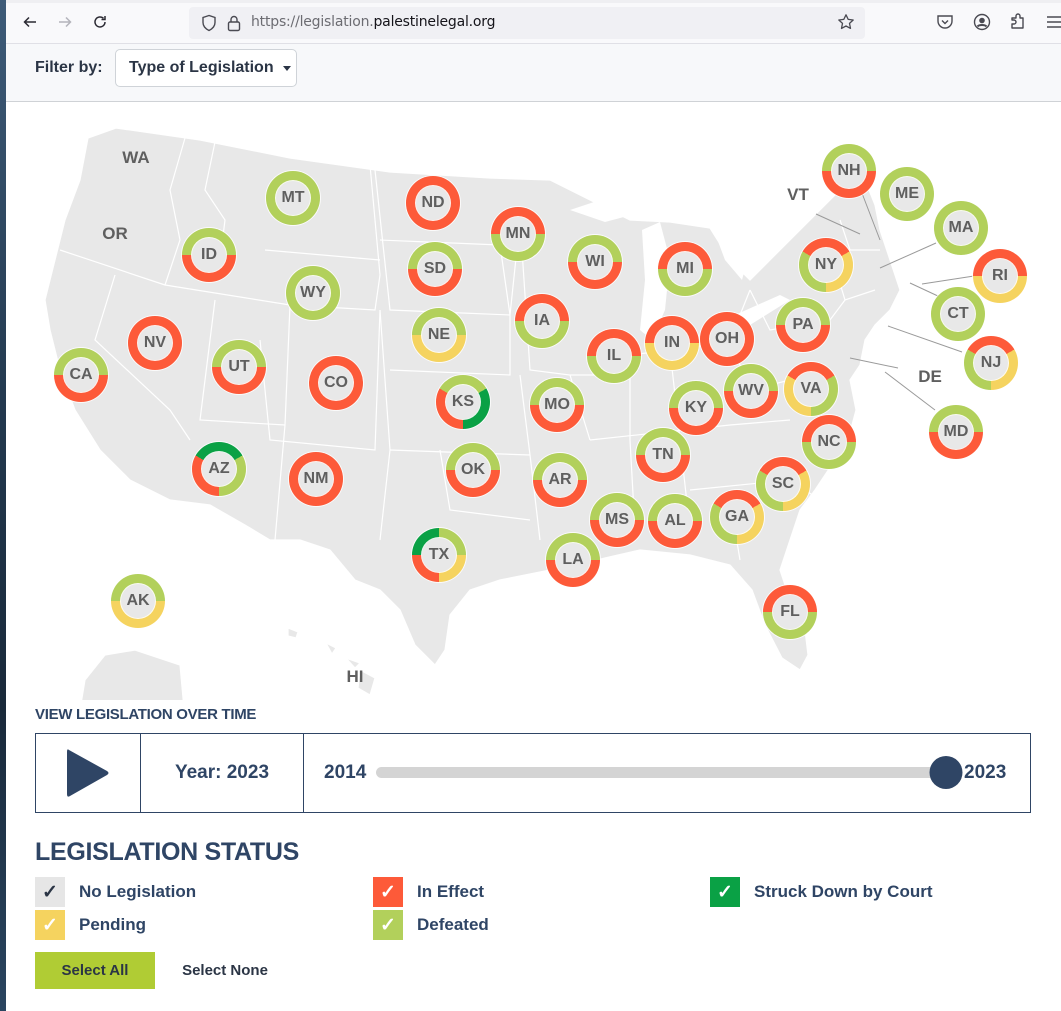 The image size is (1061, 1011). Describe the element at coordinates (439, 555) in the screenshot. I see `state-donut-tx: TX` at that location.